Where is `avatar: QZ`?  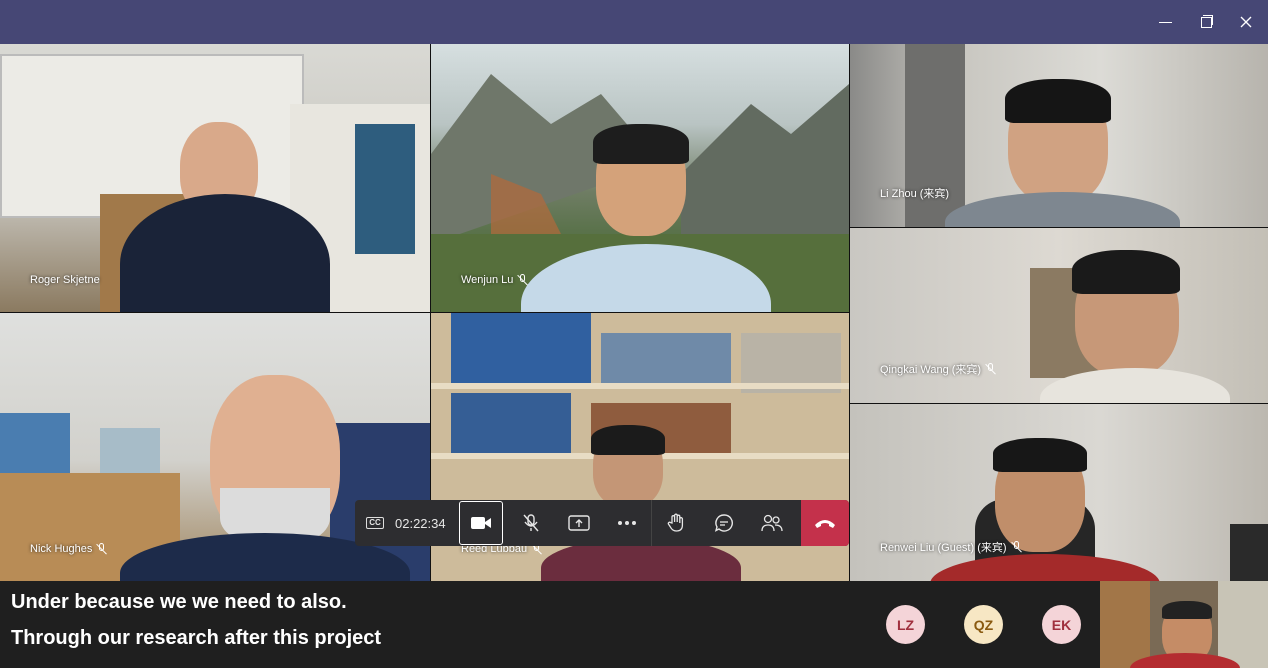
avatar: QZ is located at coordinates (983, 624).